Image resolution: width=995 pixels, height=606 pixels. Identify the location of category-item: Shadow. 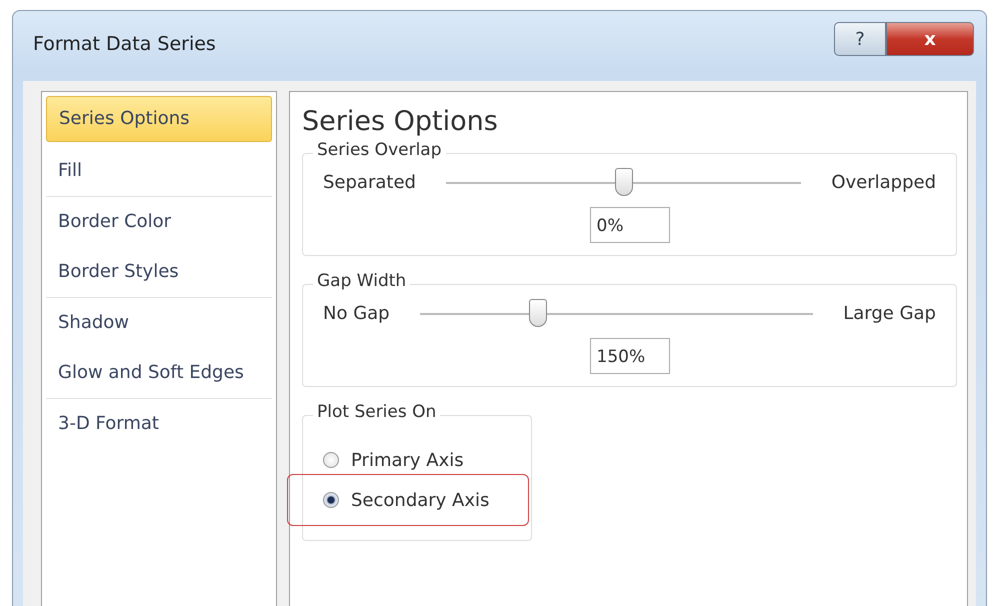
(159, 323).